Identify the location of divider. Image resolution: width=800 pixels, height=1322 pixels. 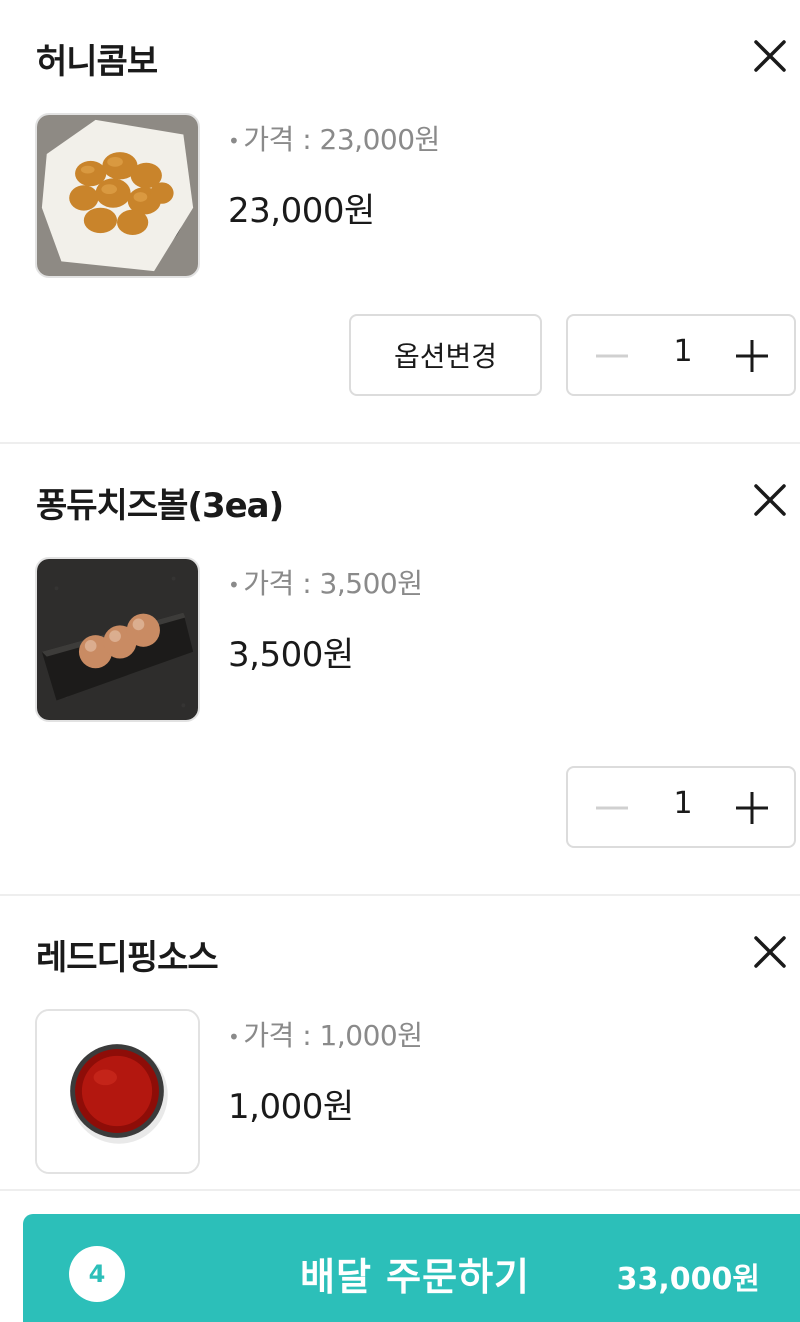
(400, 1190).